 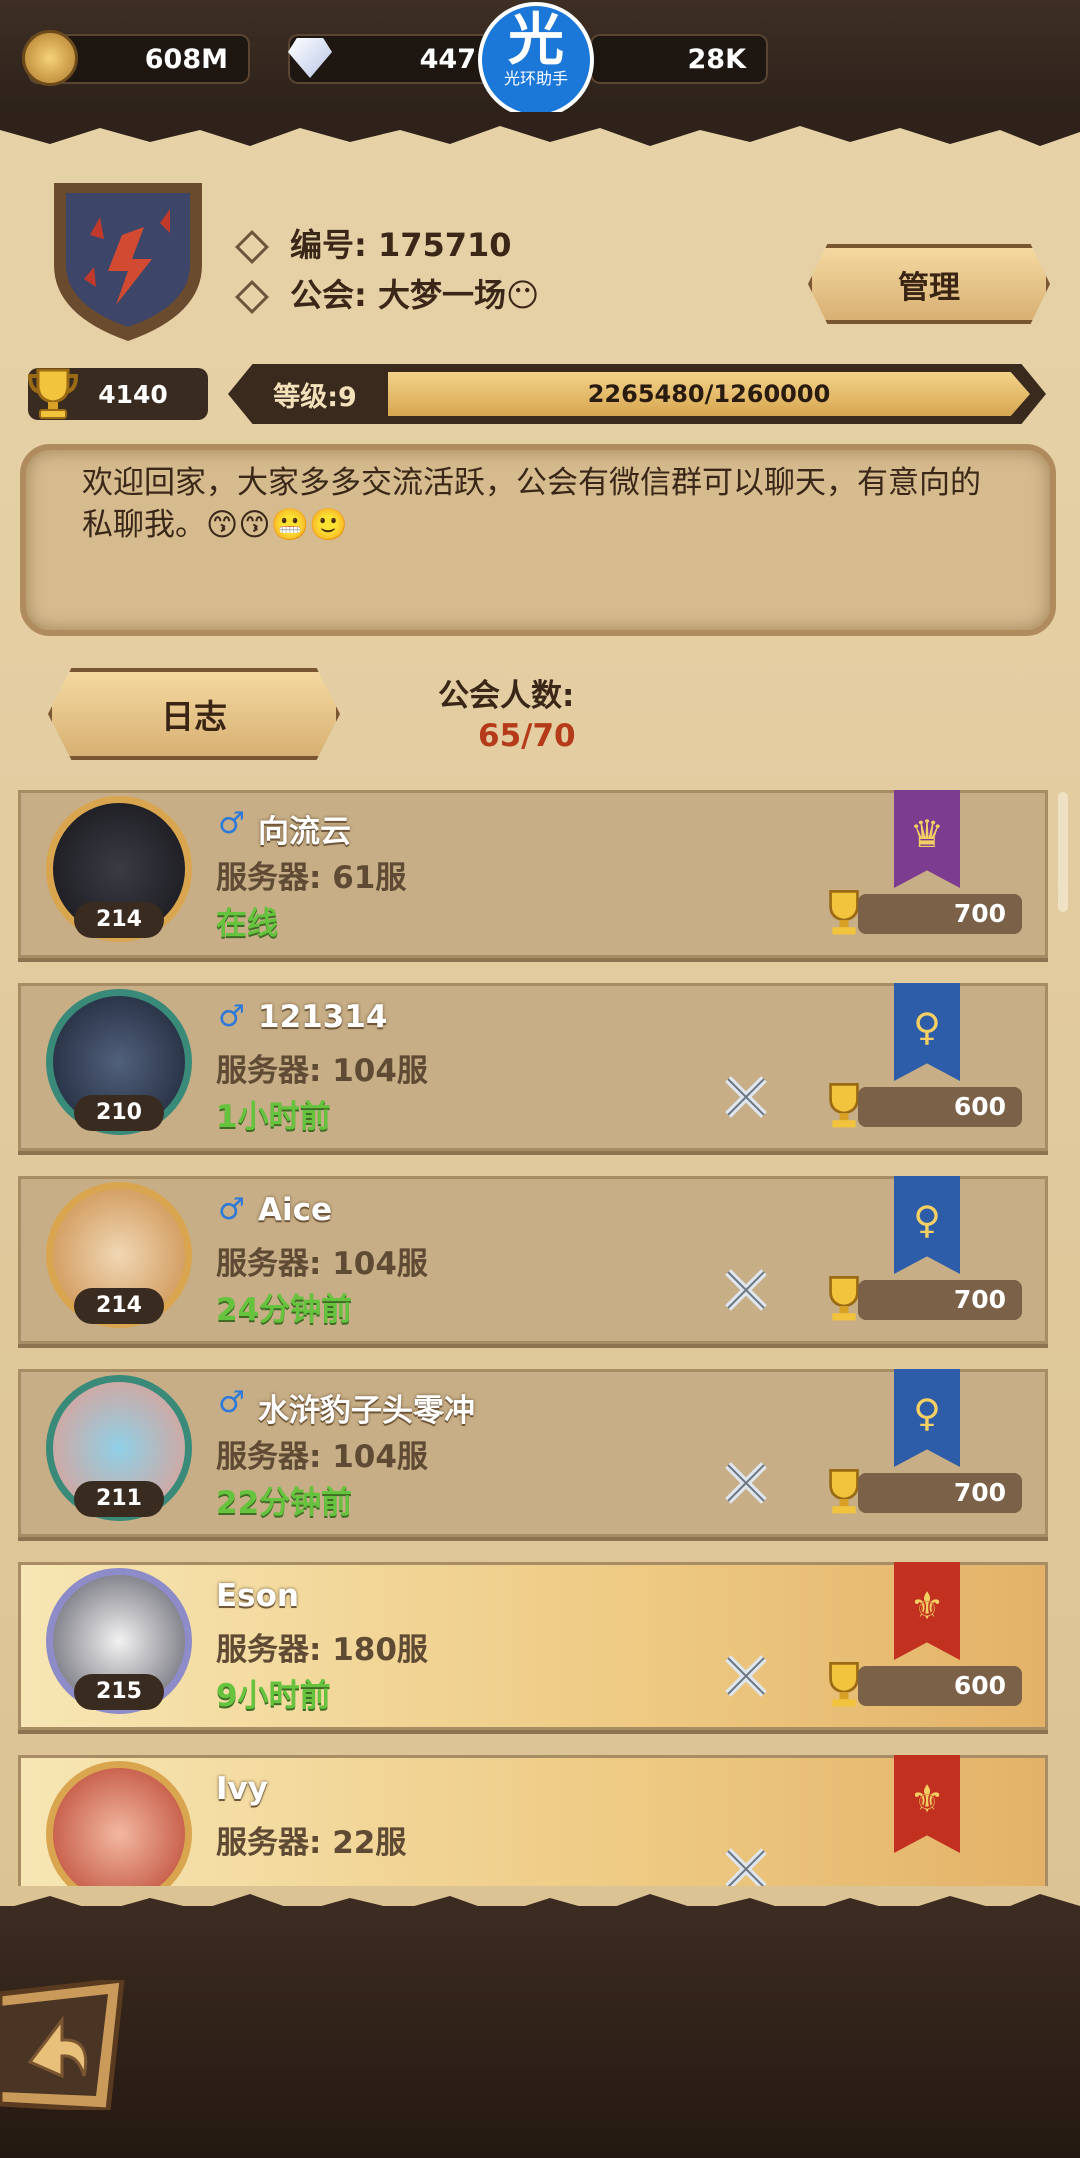 What do you see at coordinates (535, 78) in the screenshot?
I see `watermark-text: 光环助手` at bounding box center [535, 78].